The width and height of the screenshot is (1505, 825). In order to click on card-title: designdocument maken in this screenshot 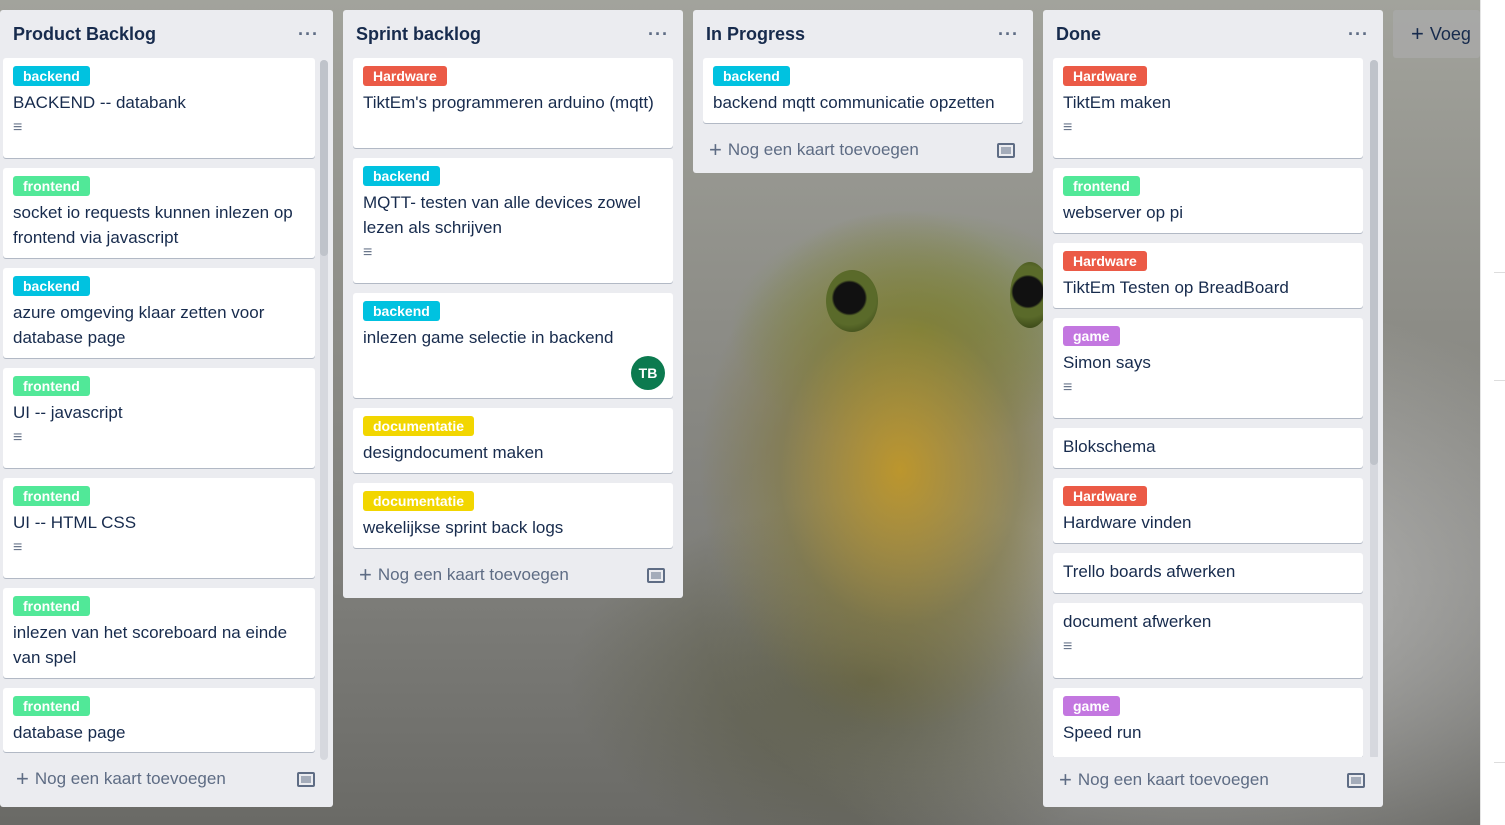, I will do `click(453, 452)`.